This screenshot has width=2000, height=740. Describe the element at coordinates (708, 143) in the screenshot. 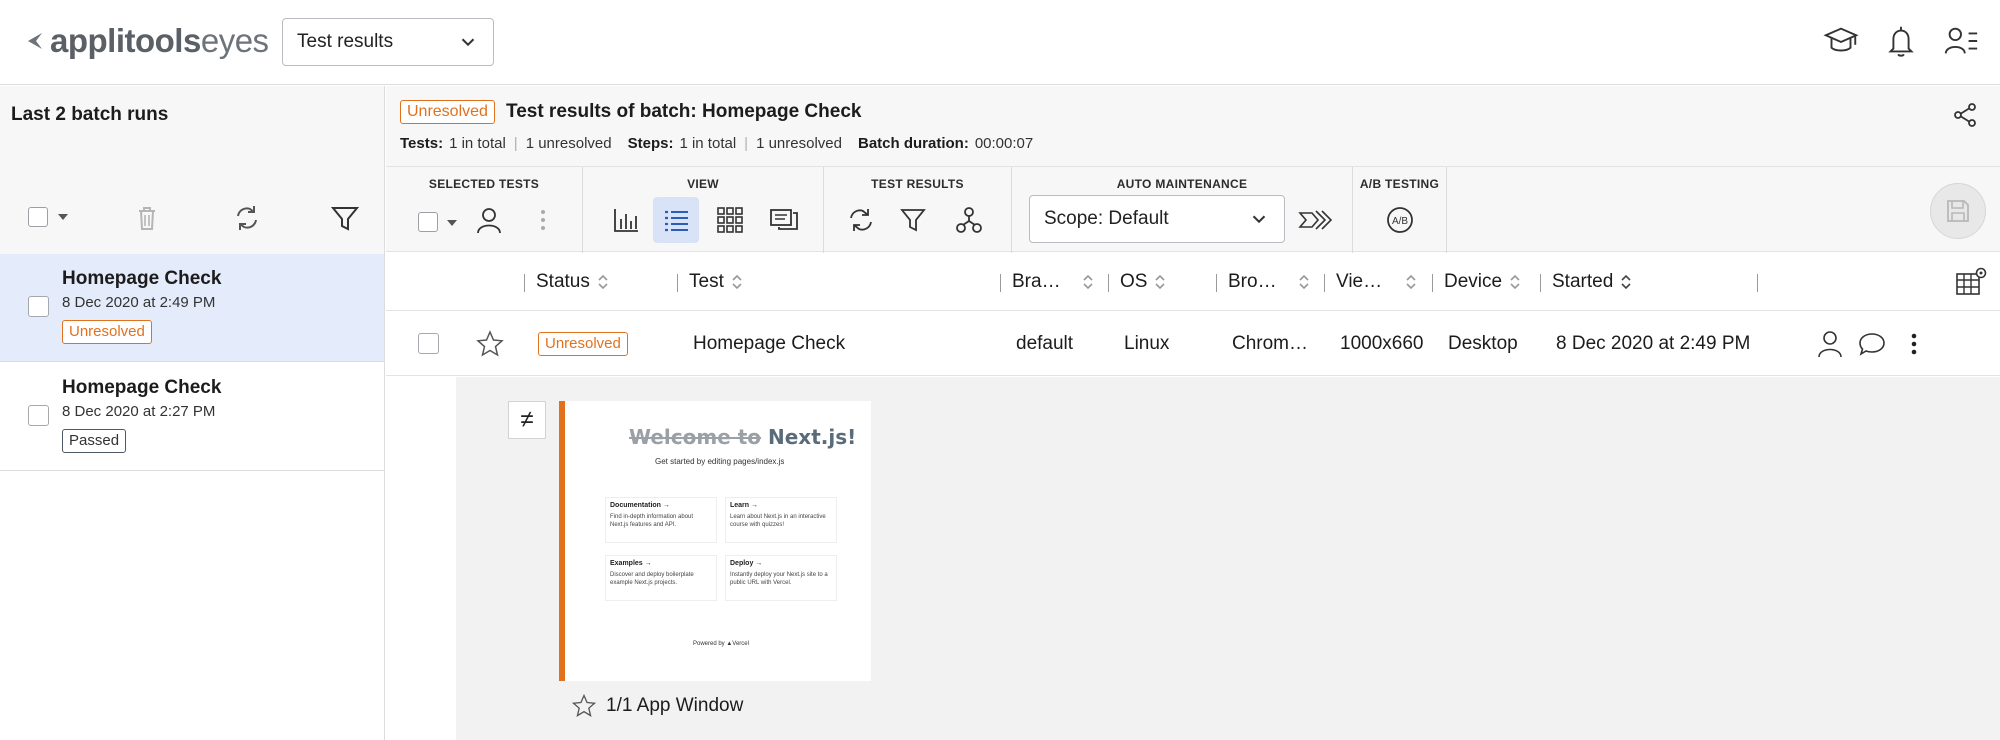

I see `steps-total: 1 in total` at that location.